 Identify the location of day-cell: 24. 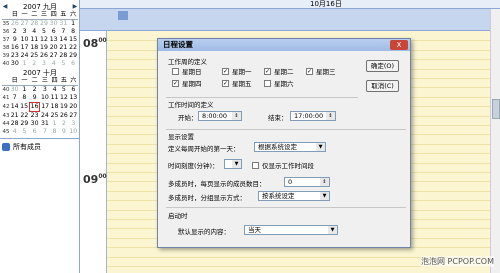
(45, 116).